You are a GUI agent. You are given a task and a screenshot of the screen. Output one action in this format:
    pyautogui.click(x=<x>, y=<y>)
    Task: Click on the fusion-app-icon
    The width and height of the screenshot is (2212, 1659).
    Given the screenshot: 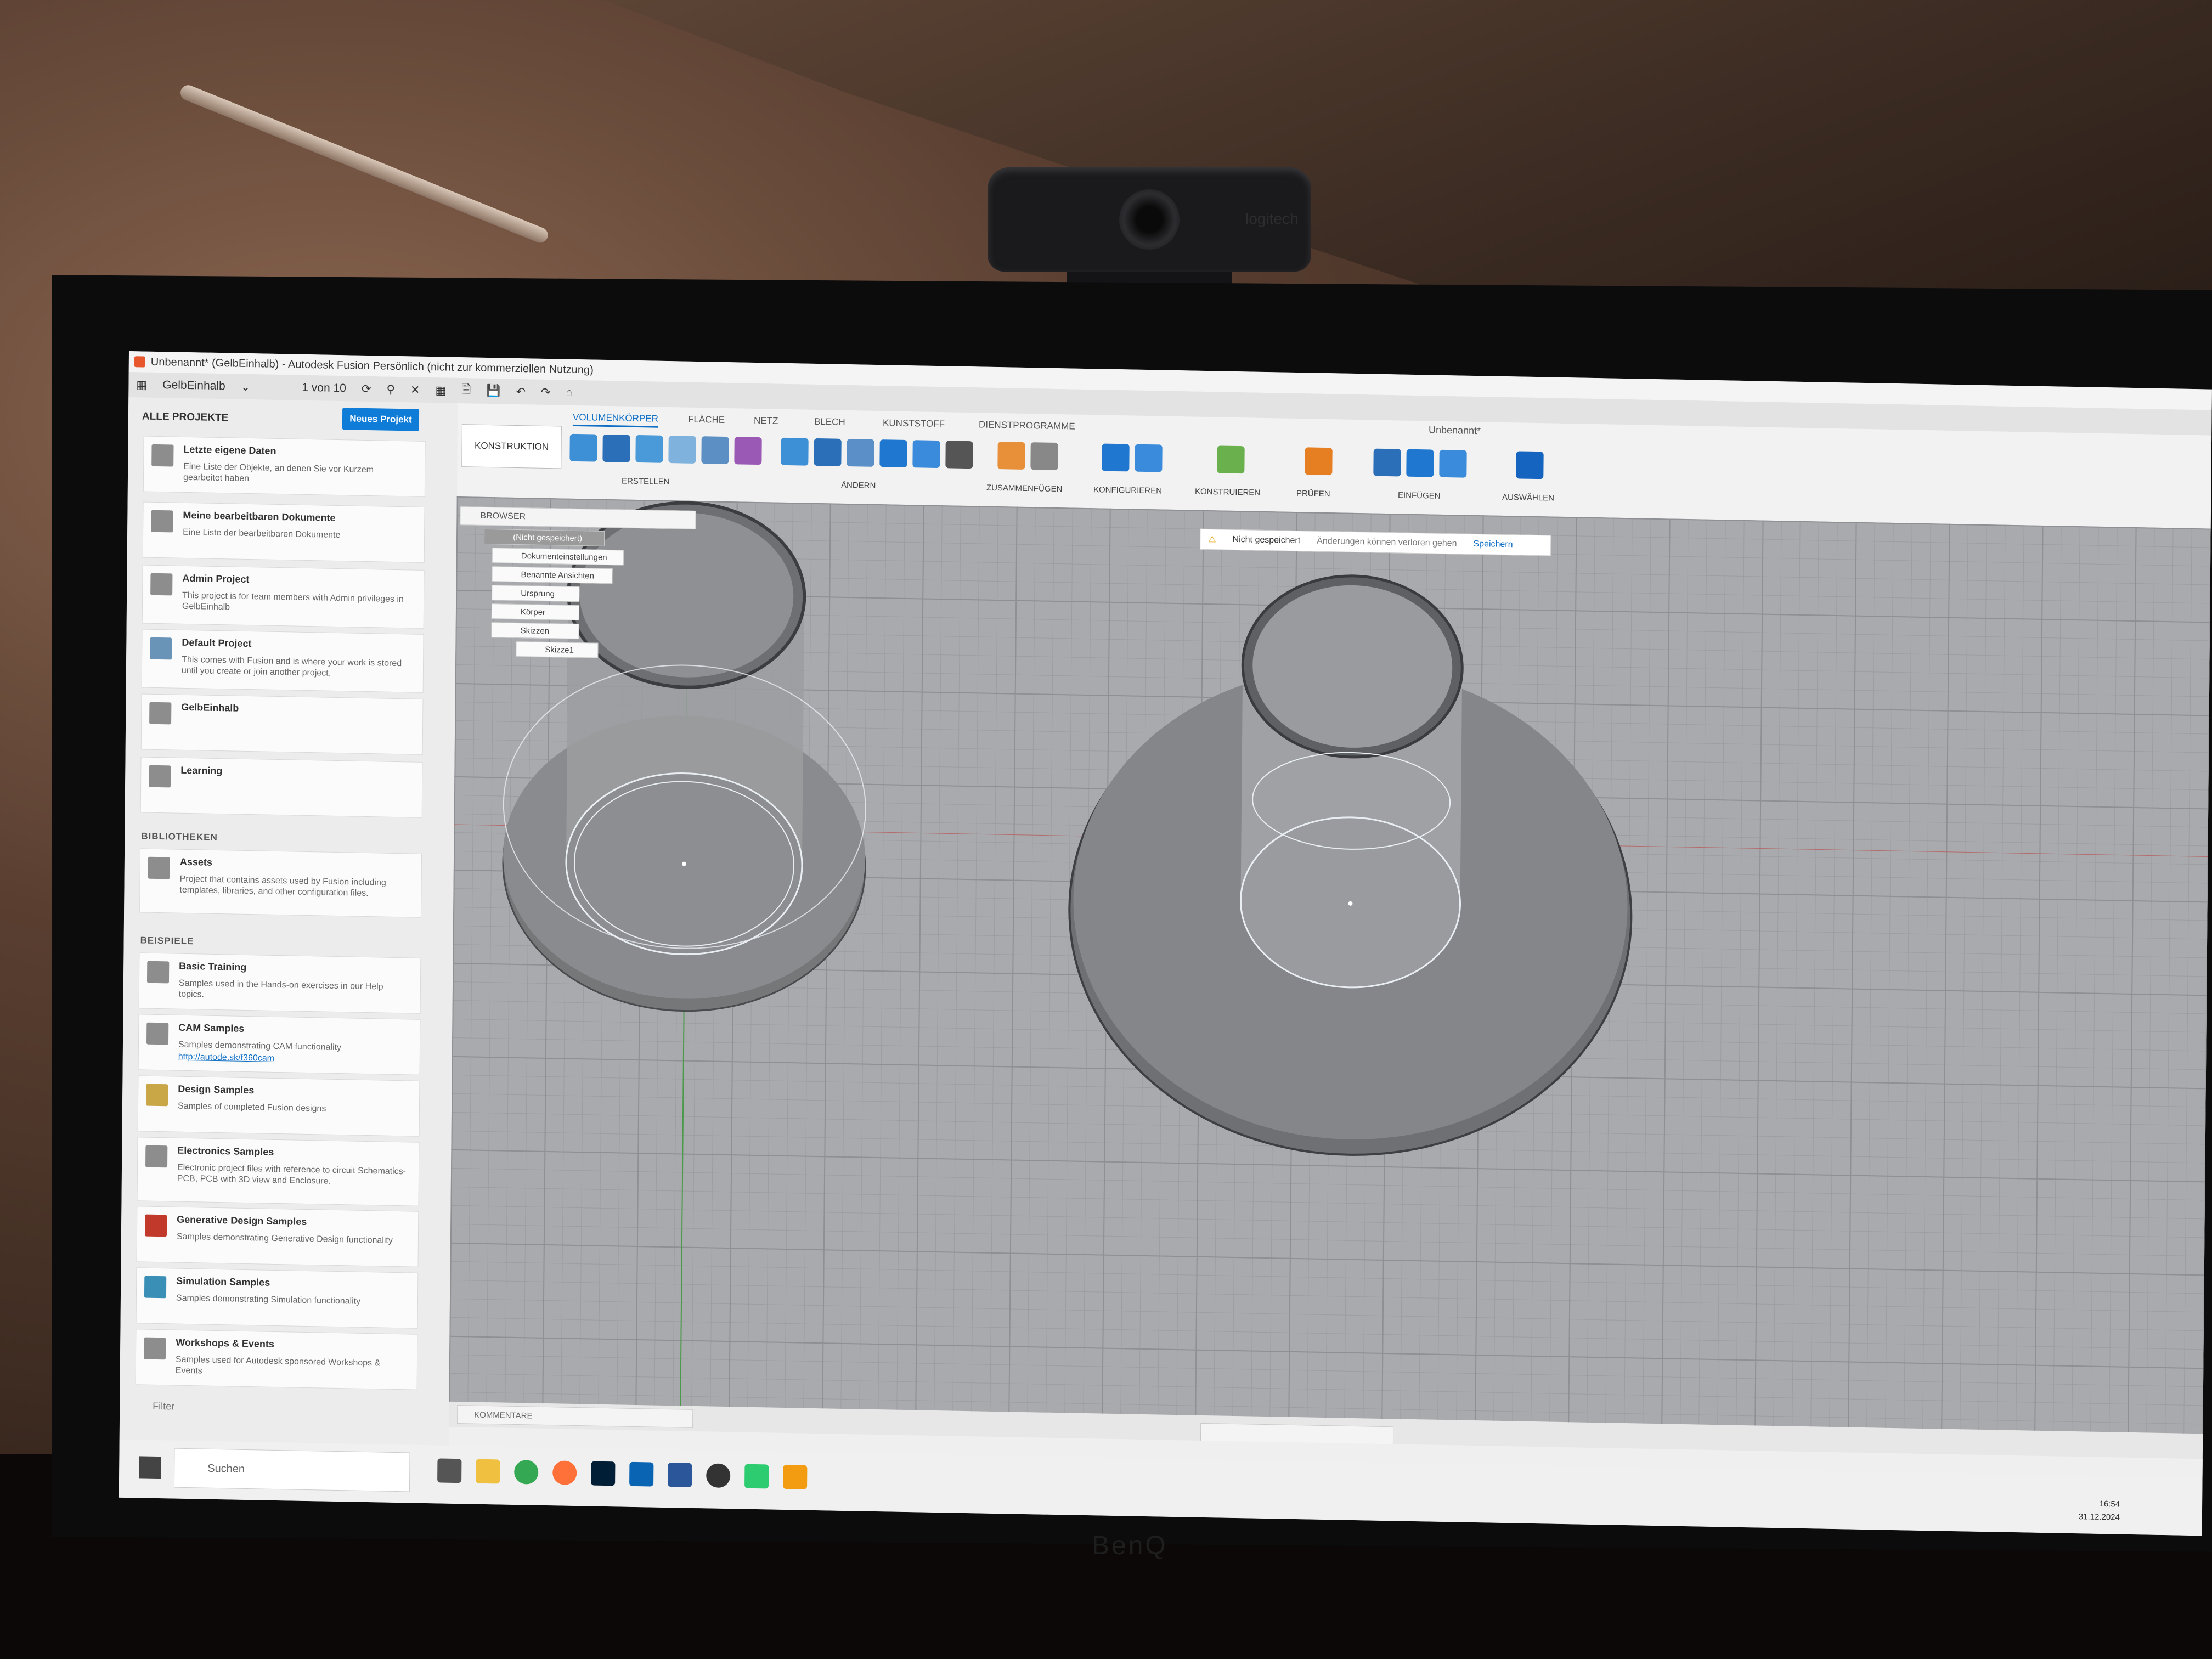 What is the action you would take?
    pyautogui.click(x=140, y=362)
    